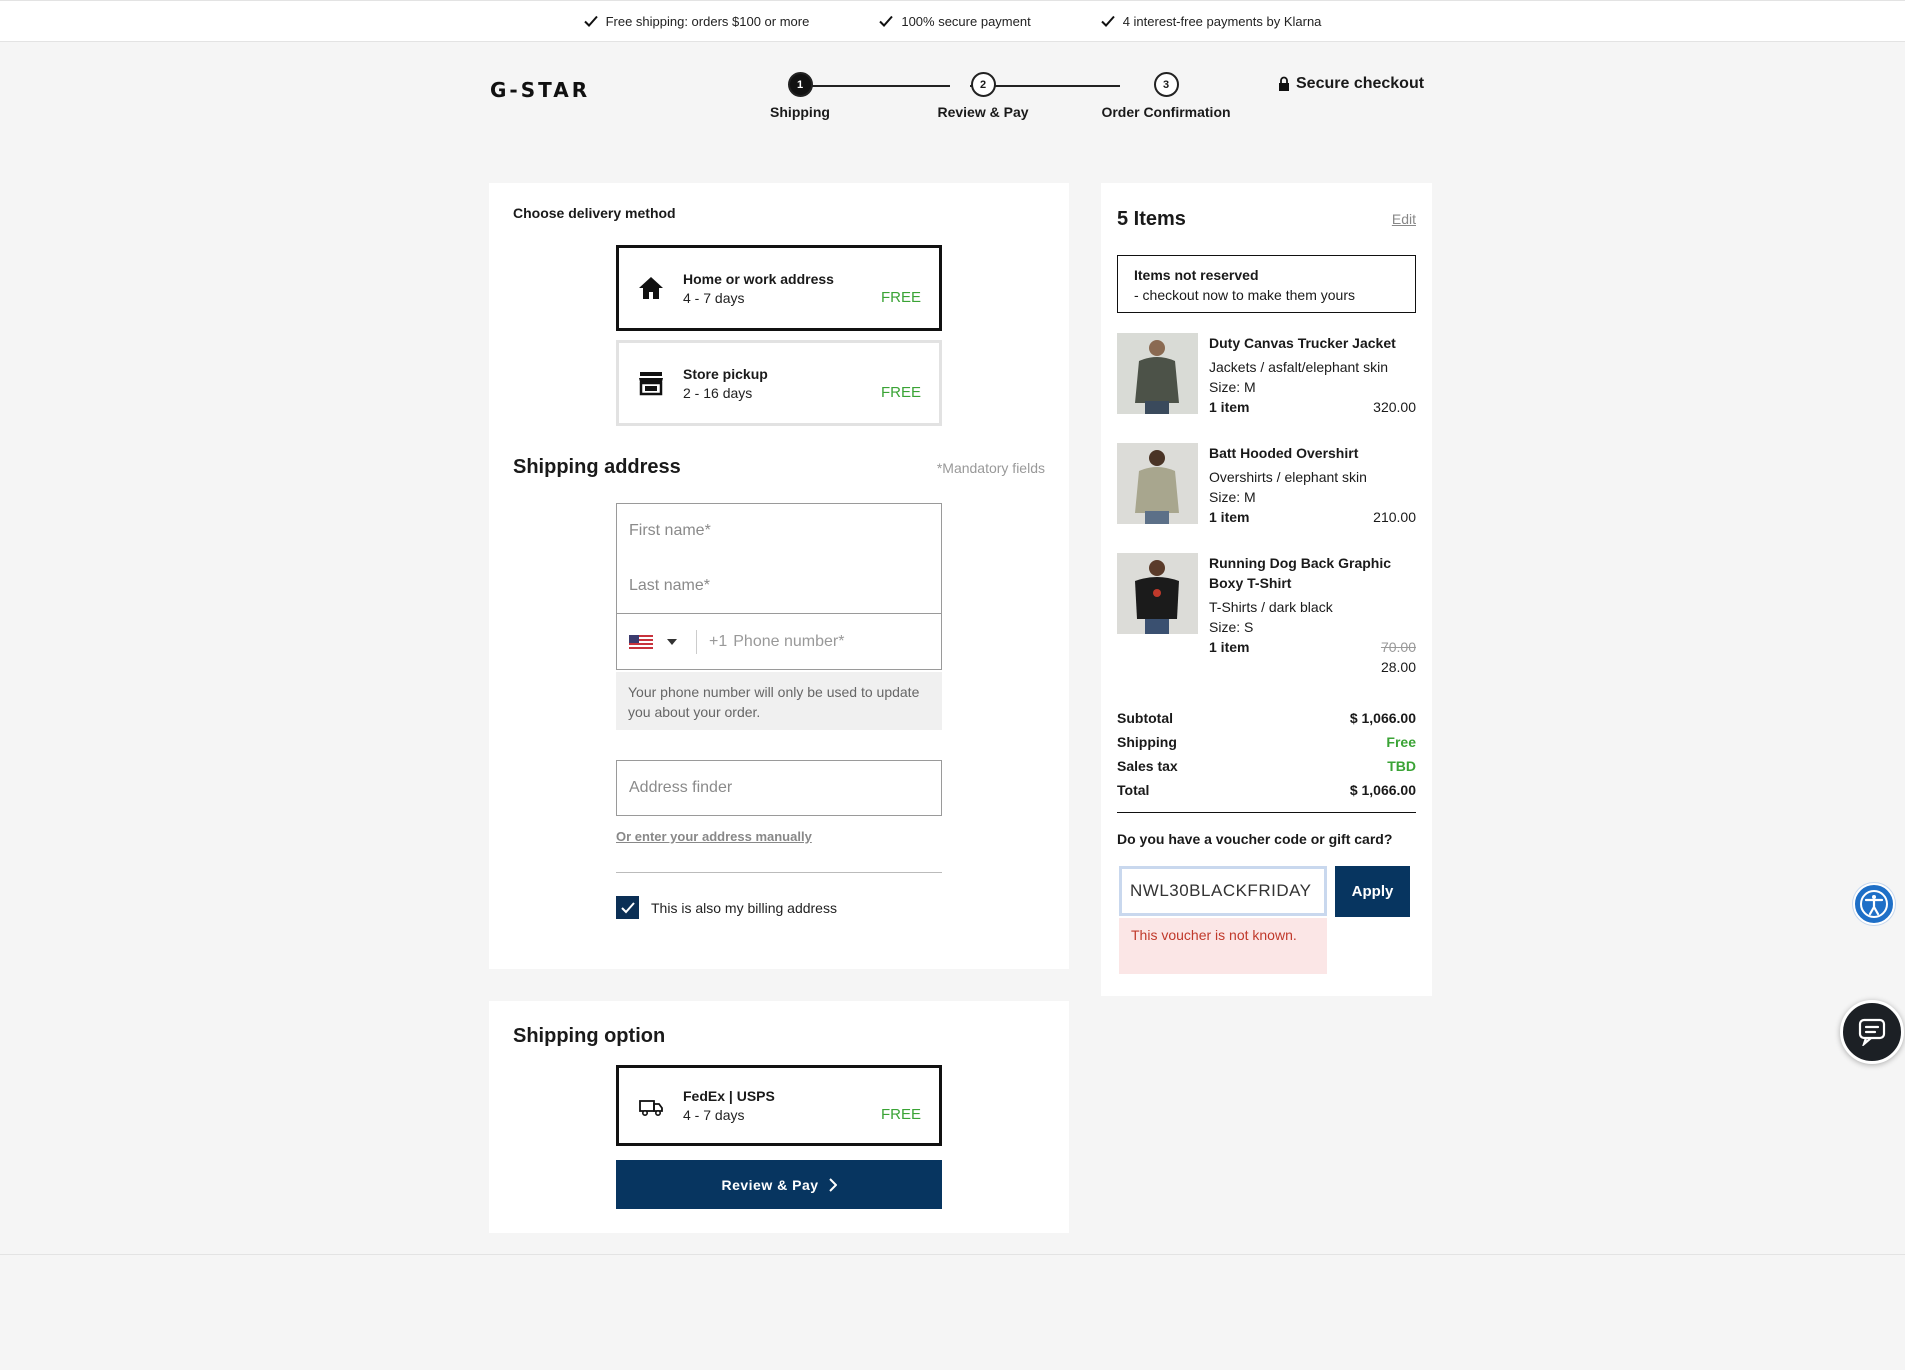  What do you see at coordinates (725, 373) in the screenshot?
I see `delivery-option-title: Store pickup` at bounding box center [725, 373].